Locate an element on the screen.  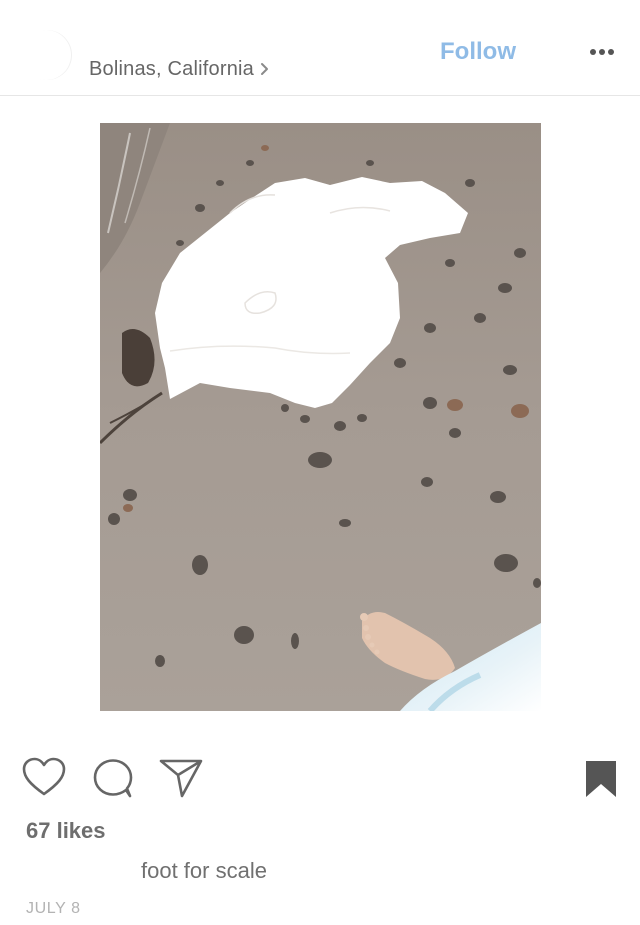
likes-count: 67 likes is located at coordinates (66, 831).